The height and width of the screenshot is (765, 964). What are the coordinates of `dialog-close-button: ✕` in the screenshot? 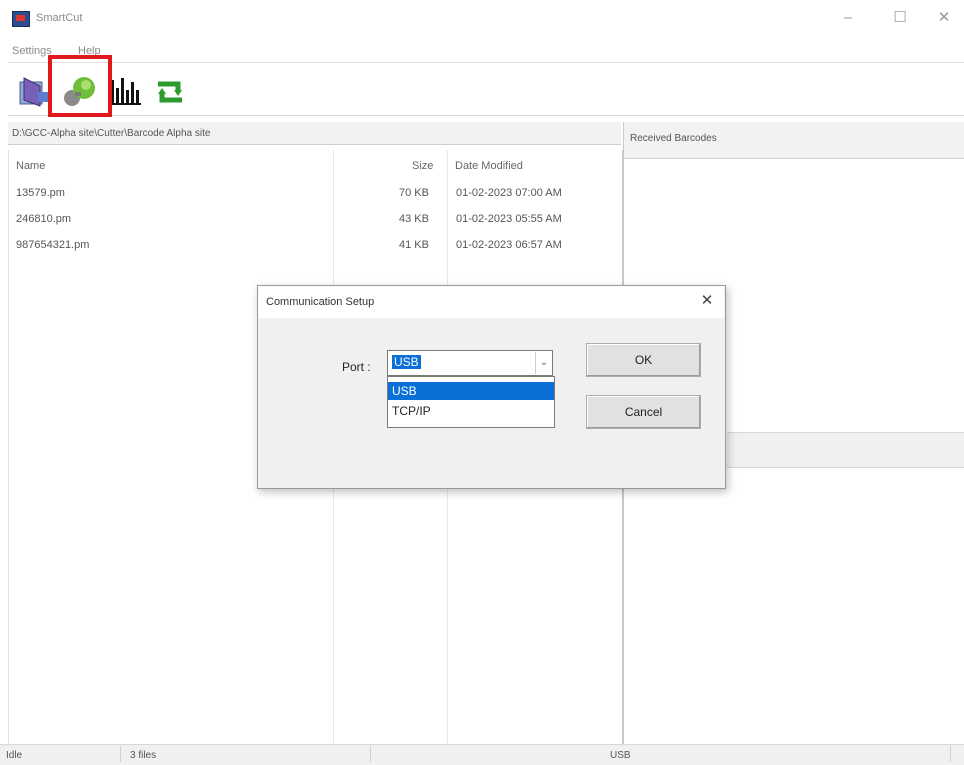 It's located at (707, 301).